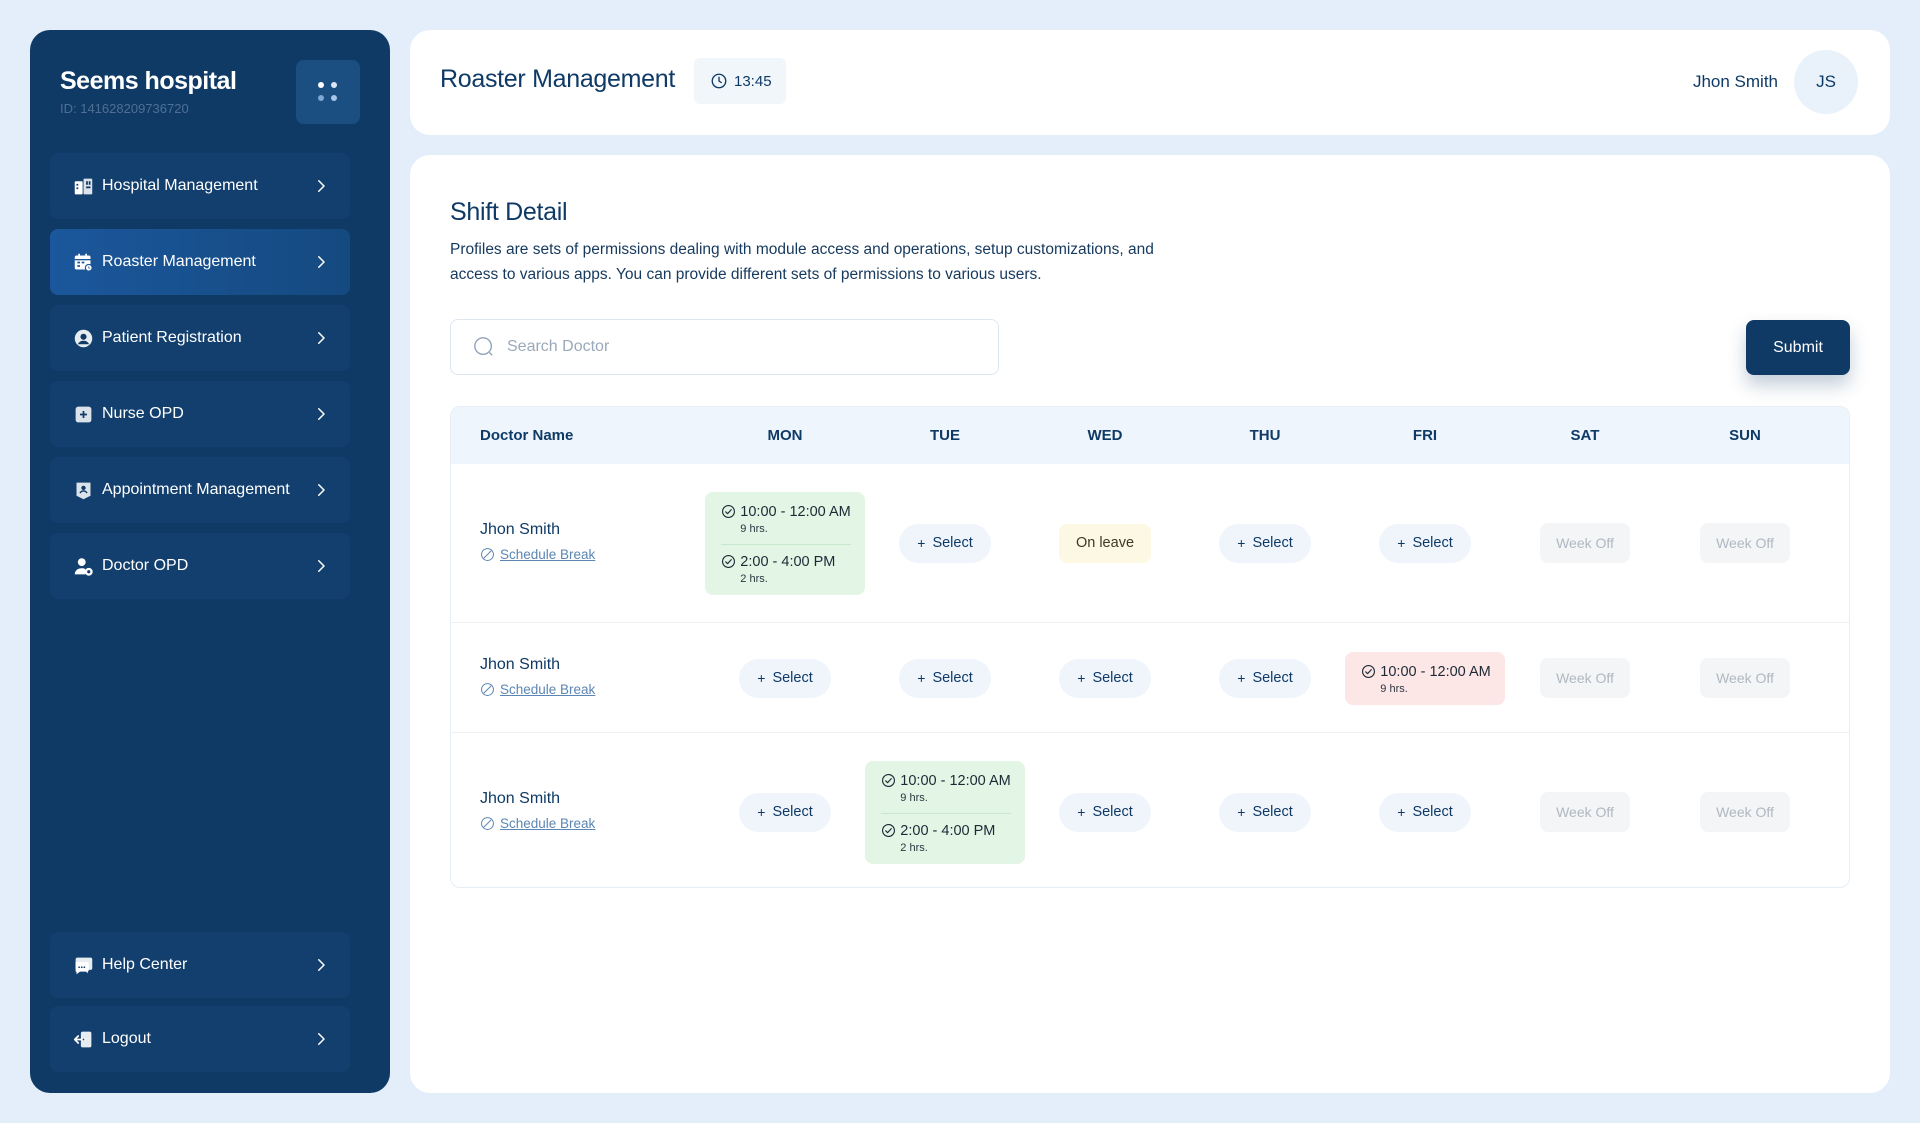 This screenshot has width=1920, height=1123. What do you see at coordinates (754, 578) in the screenshot?
I see `shift-hours: 2 hrs.` at bounding box center [754, 578].